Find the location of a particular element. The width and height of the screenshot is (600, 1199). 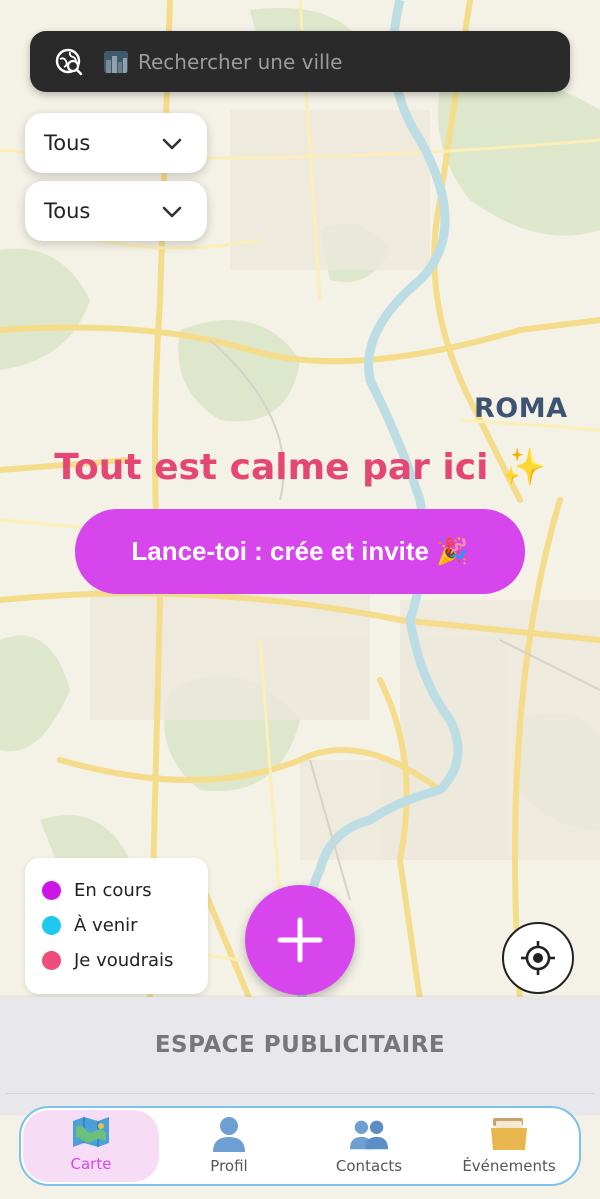

tab-profil: Profil is located at coordinates (229, 1146).